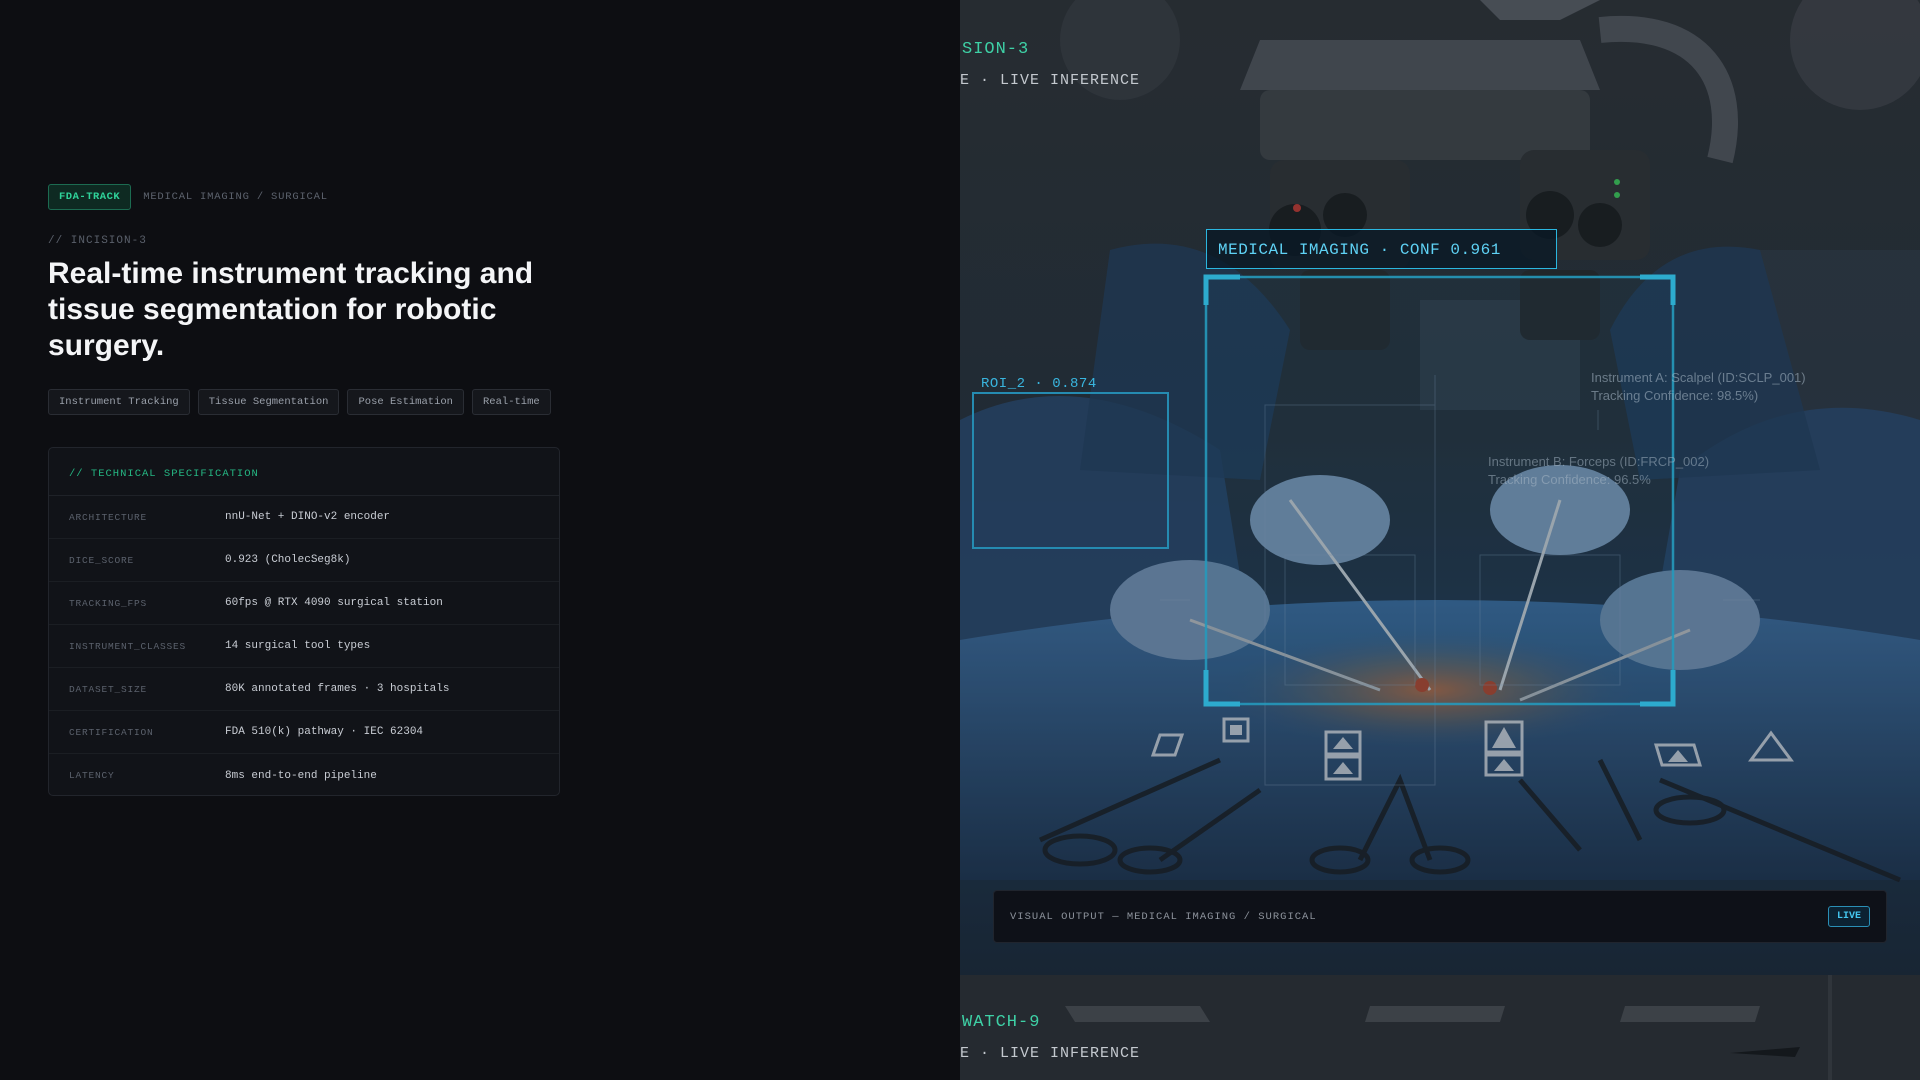 The height and width of the screenshot is (1080, 1920). I want to click on spec-value: FDA 510(k) pathway · IEC 62304, so click(324, 732).